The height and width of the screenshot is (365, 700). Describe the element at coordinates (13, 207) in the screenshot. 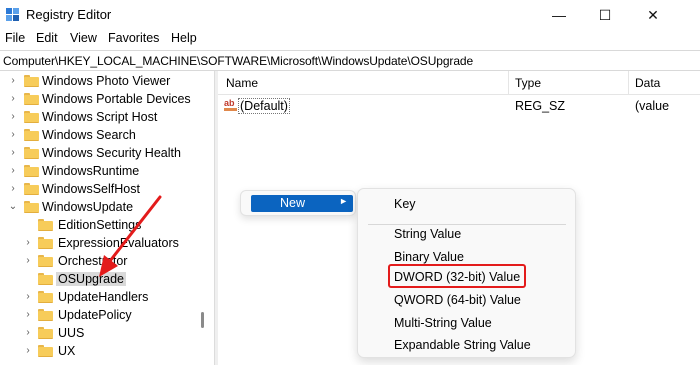

I see `chevron-down-icon: ⌄` at that location.